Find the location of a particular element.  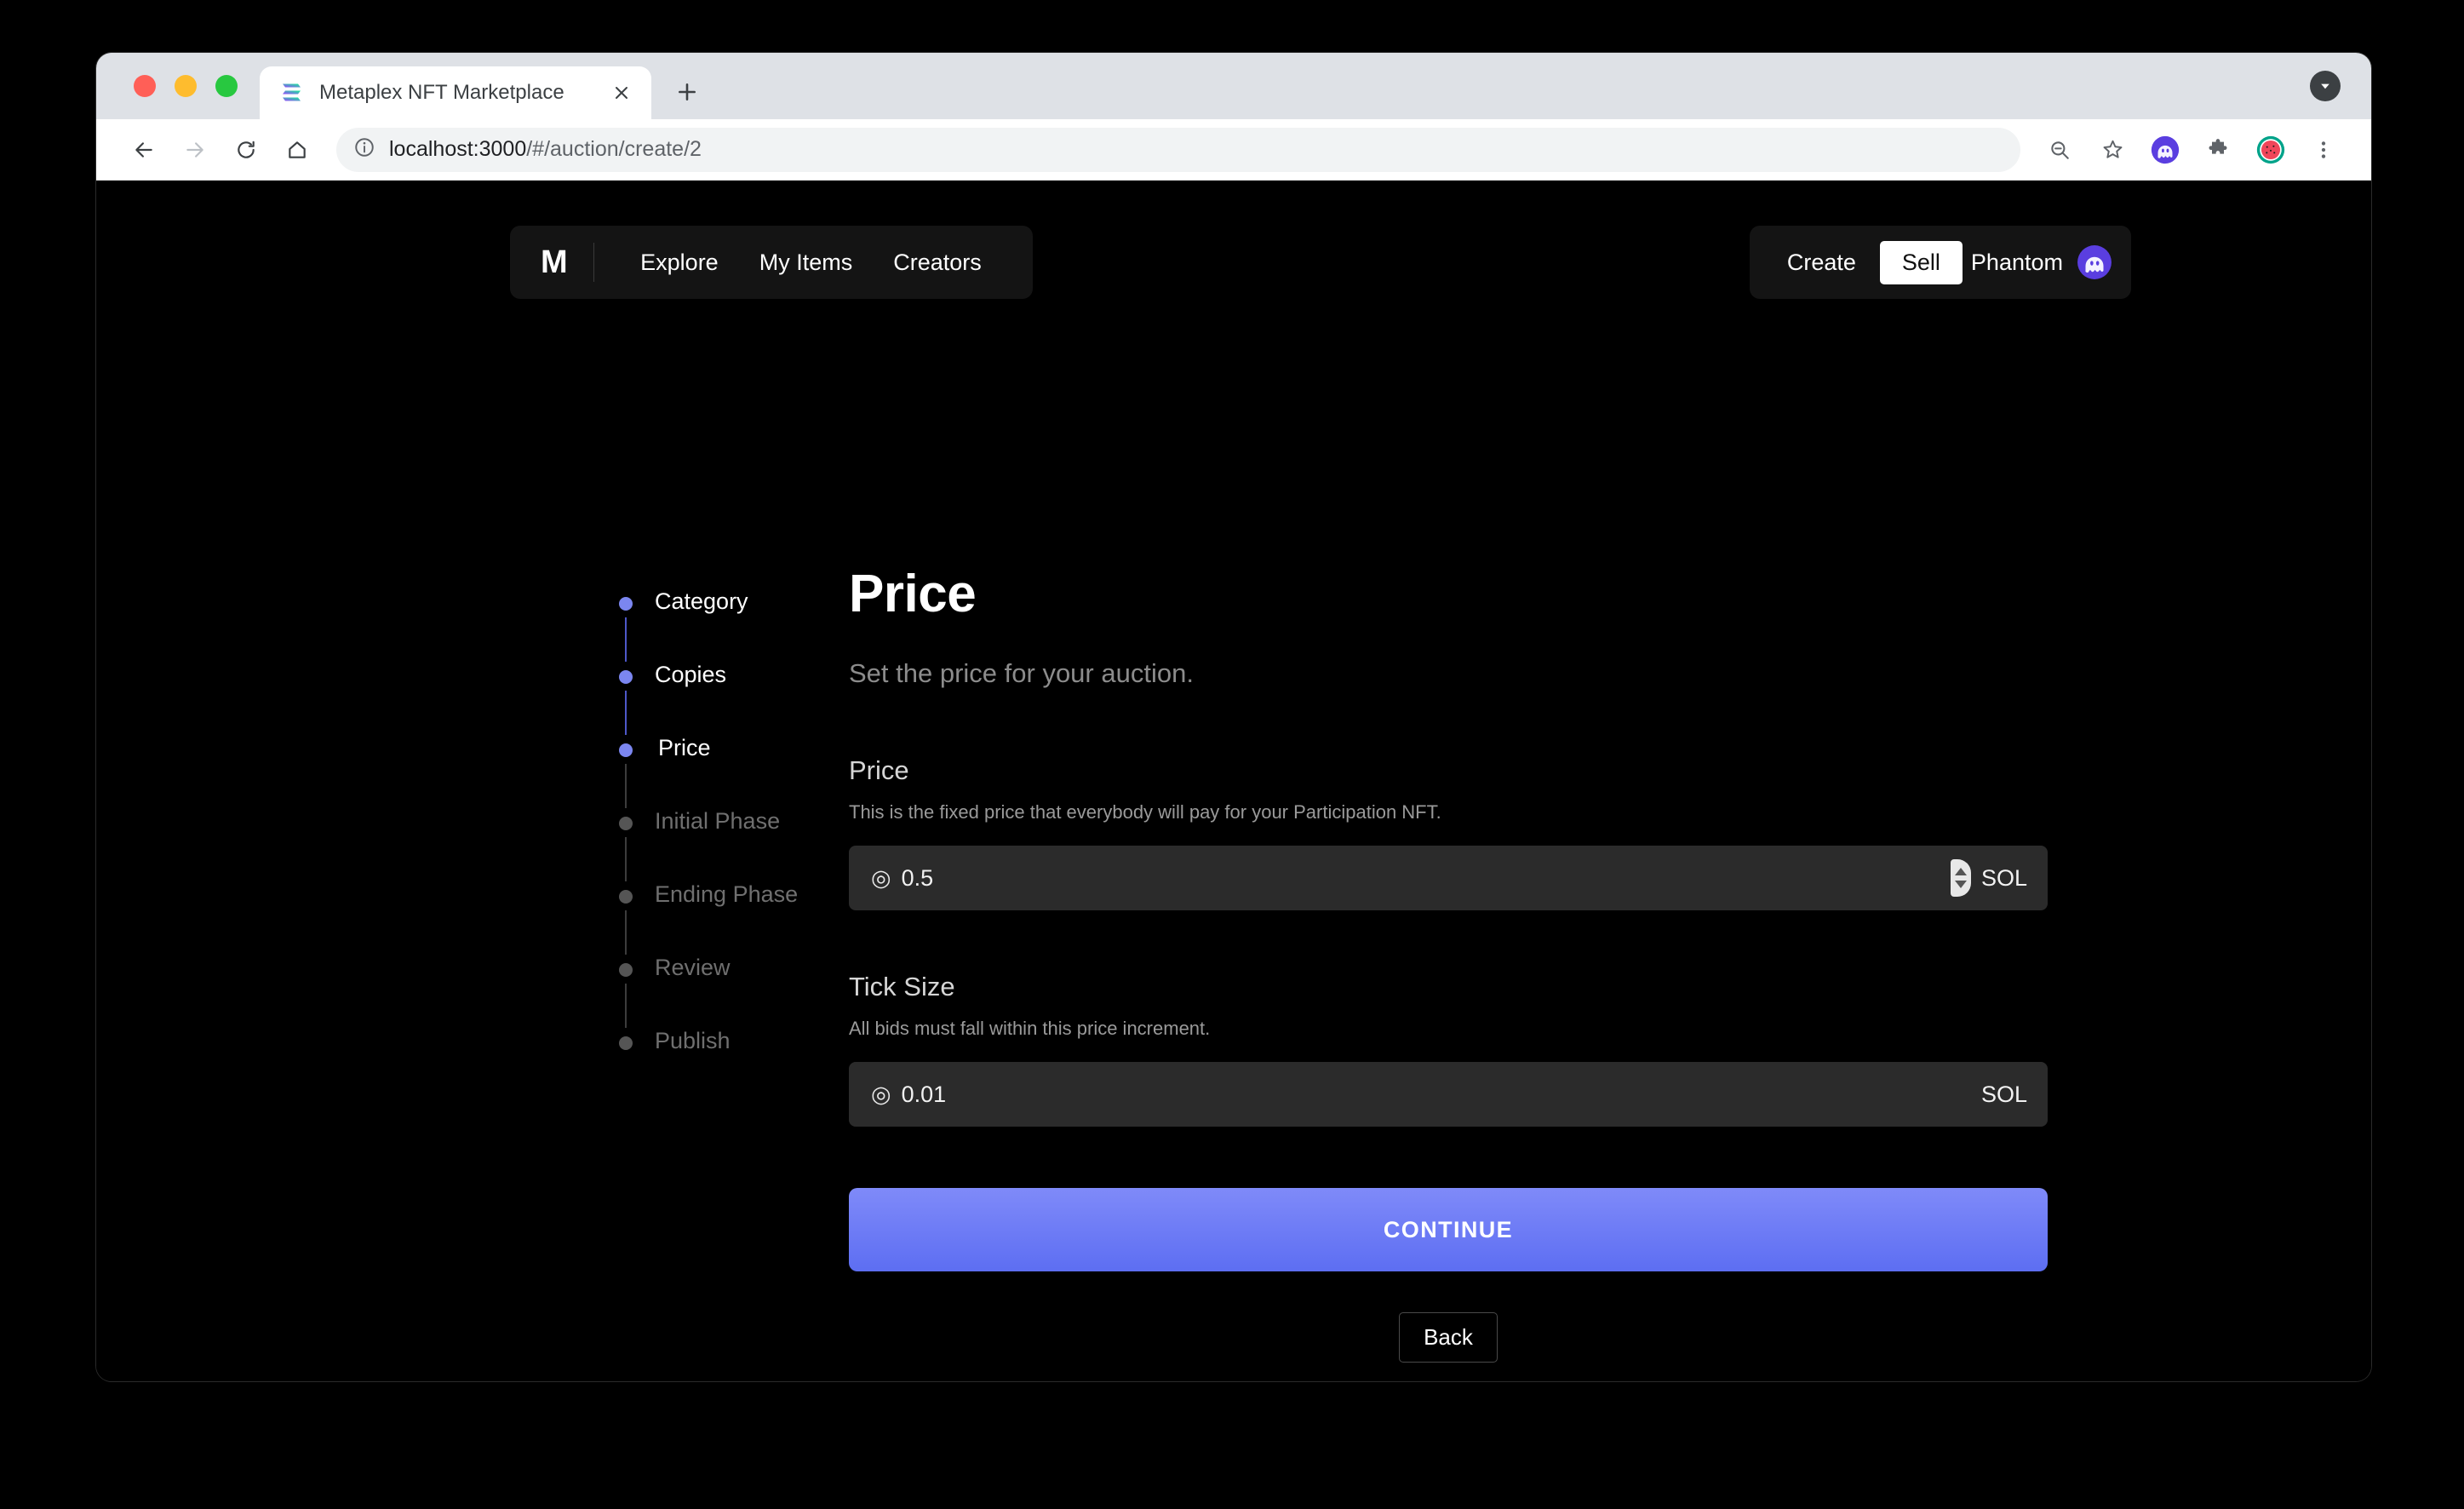

spinner-down-arrow is located at coordinates (1960, 884).